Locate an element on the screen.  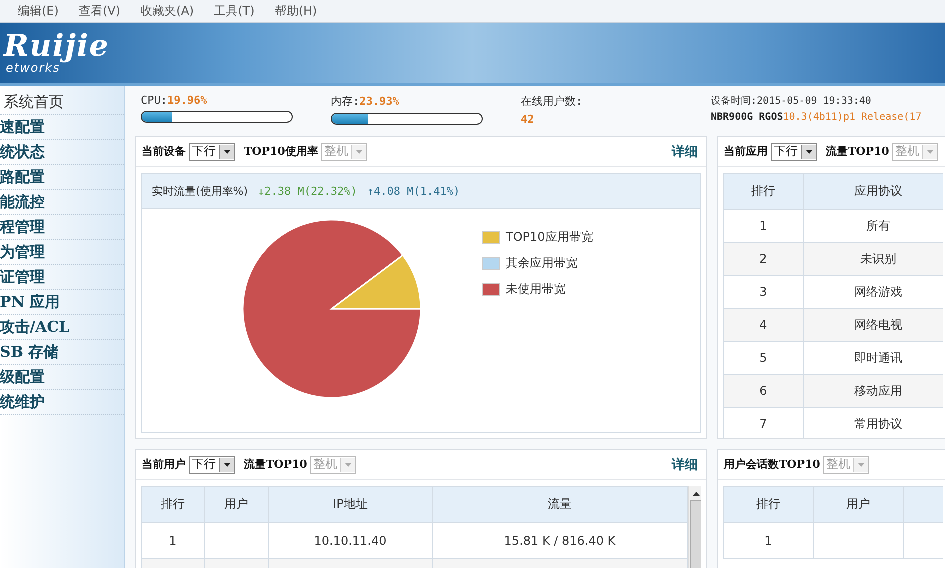
legend-label: 未使用带宽 is located at coordinates (536, 289).